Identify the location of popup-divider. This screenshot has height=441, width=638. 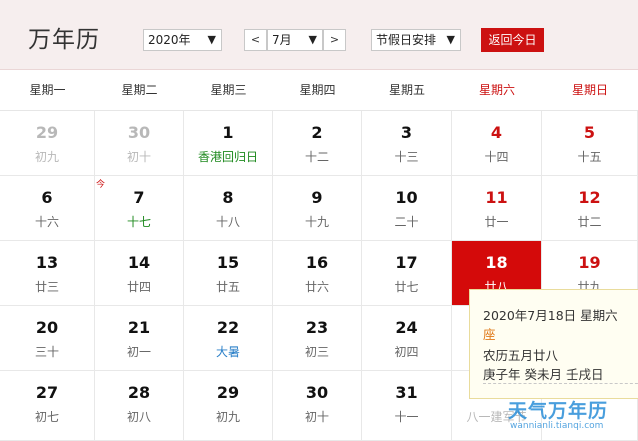
(560, 383).